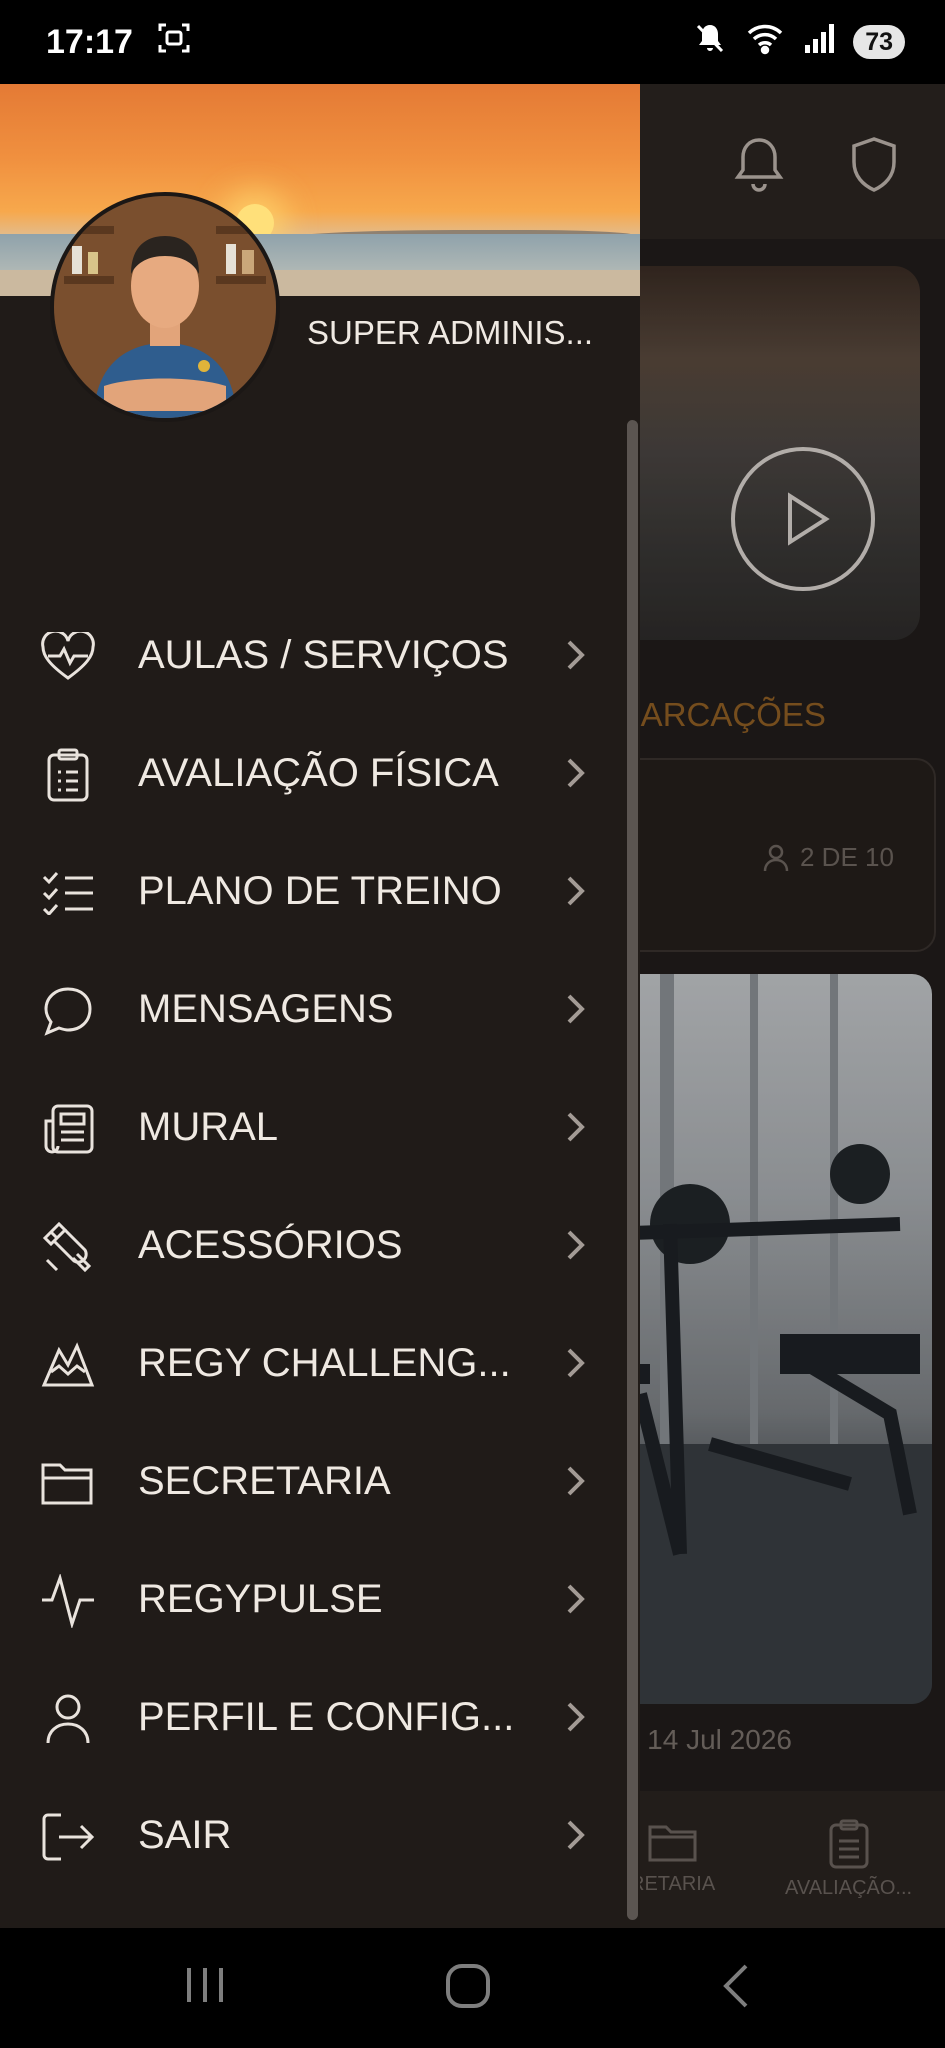  Describe the element at coordinates (68, 893) in the screenshot. I see `checklist-icon` at that location.